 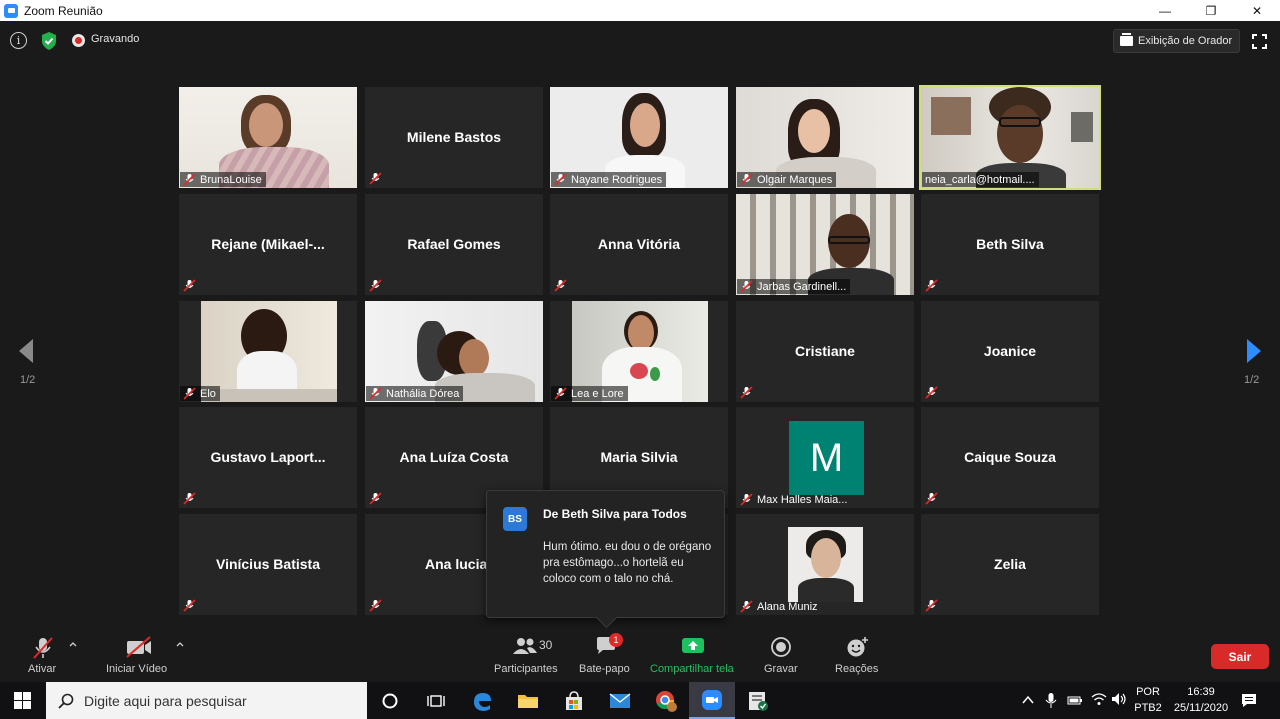 What do you see at coordinates (526, 655) in the screenshot?
I see `participants-button: 30 Participantes` at bounding box center [526, 655].